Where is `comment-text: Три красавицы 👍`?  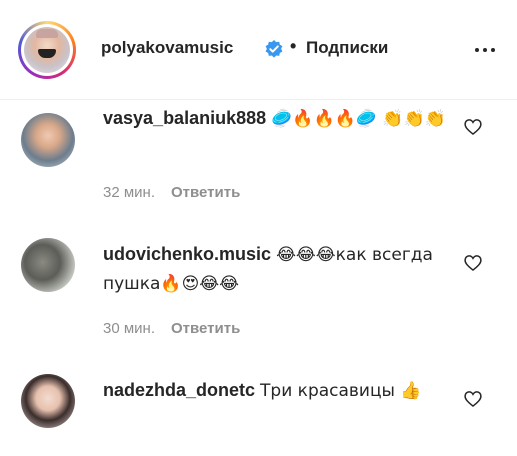
comment-text: Три красавицы 👍 is located at coordinates (341, 391).